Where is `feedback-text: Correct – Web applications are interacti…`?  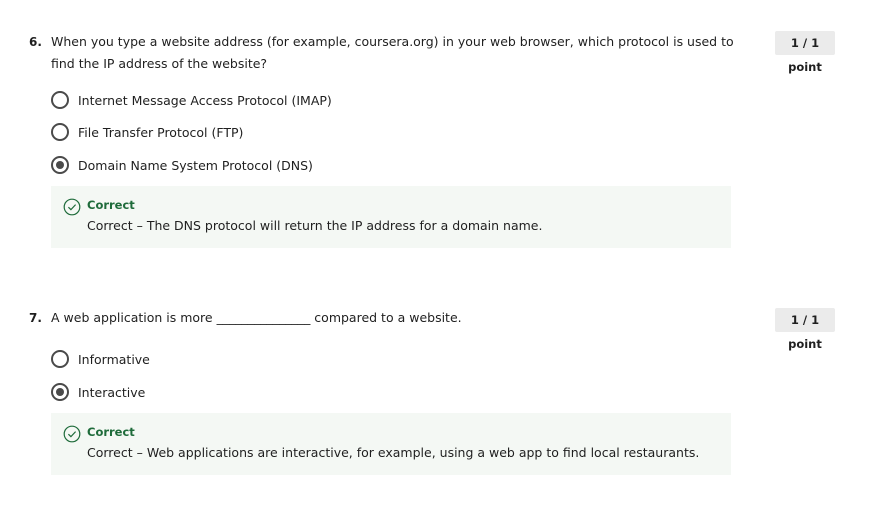 feedback-text: Correct – Web applications are interacti… is located at coordinates (393, 452).